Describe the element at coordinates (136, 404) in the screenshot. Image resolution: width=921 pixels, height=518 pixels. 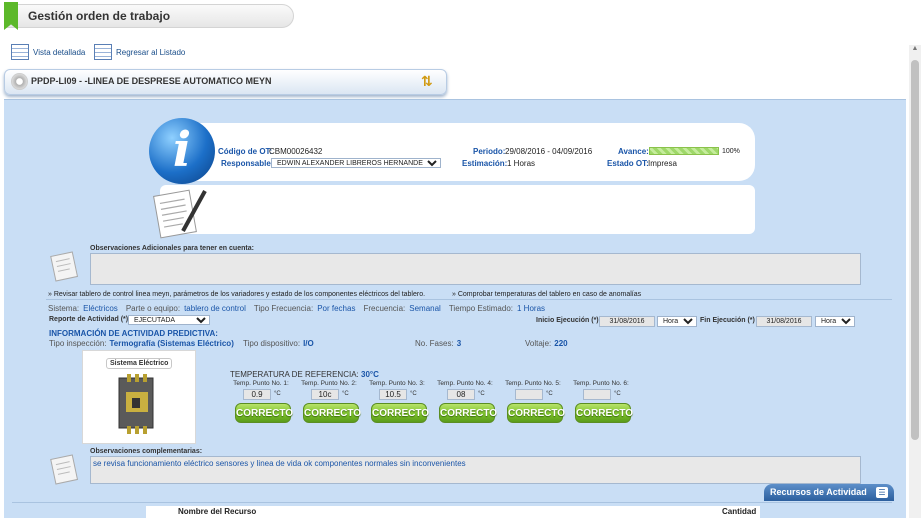
I see `circuit-breaker-icon` at that location.